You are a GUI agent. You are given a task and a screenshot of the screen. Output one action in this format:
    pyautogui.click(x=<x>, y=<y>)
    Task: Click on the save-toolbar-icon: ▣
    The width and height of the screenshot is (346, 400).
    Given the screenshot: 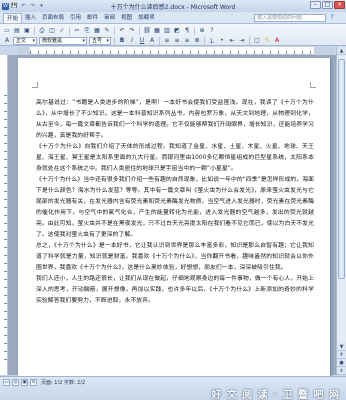 What is the action you would take?
    pyautogui.click(x=27, y=31)
    